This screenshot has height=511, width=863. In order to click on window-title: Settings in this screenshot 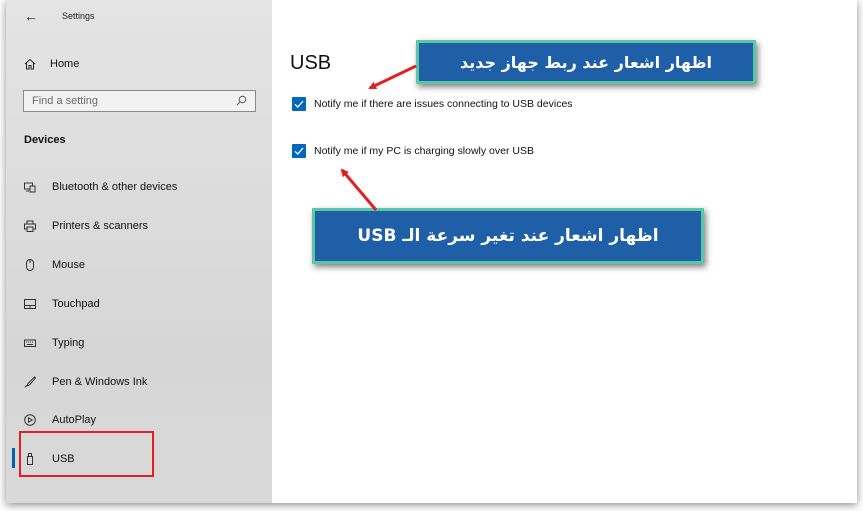, I will do `click(78, 16)`.